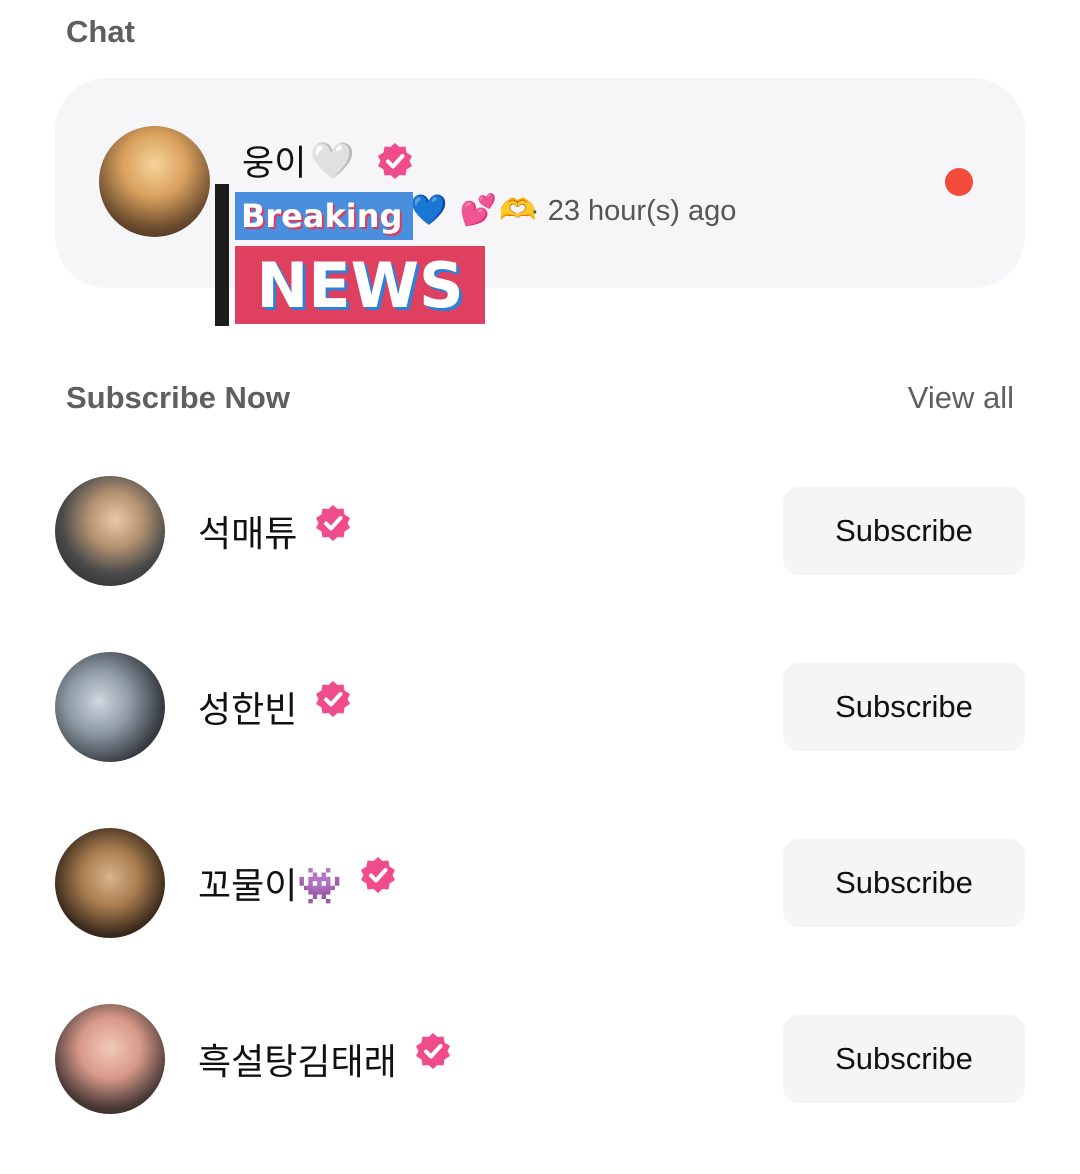 The height and width of the screenshot is (1174, 1080). What do you see at coordinates (270, 883) in the screenshot?
I see `account-name: 꼬물이👾` at bounding box center [270, 883].